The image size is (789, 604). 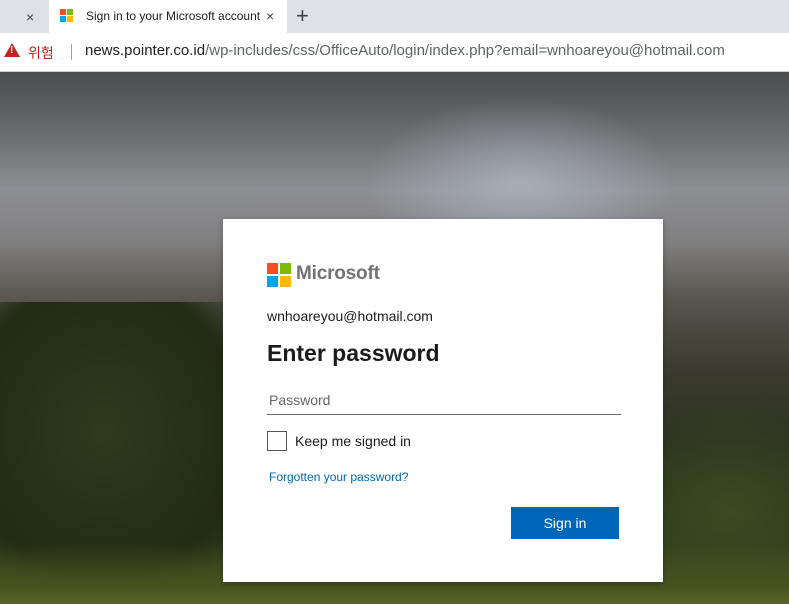 What do you see at coordinates (394, 16) in the screenshot?
I see `tab-strip: × Sign in to your Microsoft account × +` at bounding box center [394, 16].